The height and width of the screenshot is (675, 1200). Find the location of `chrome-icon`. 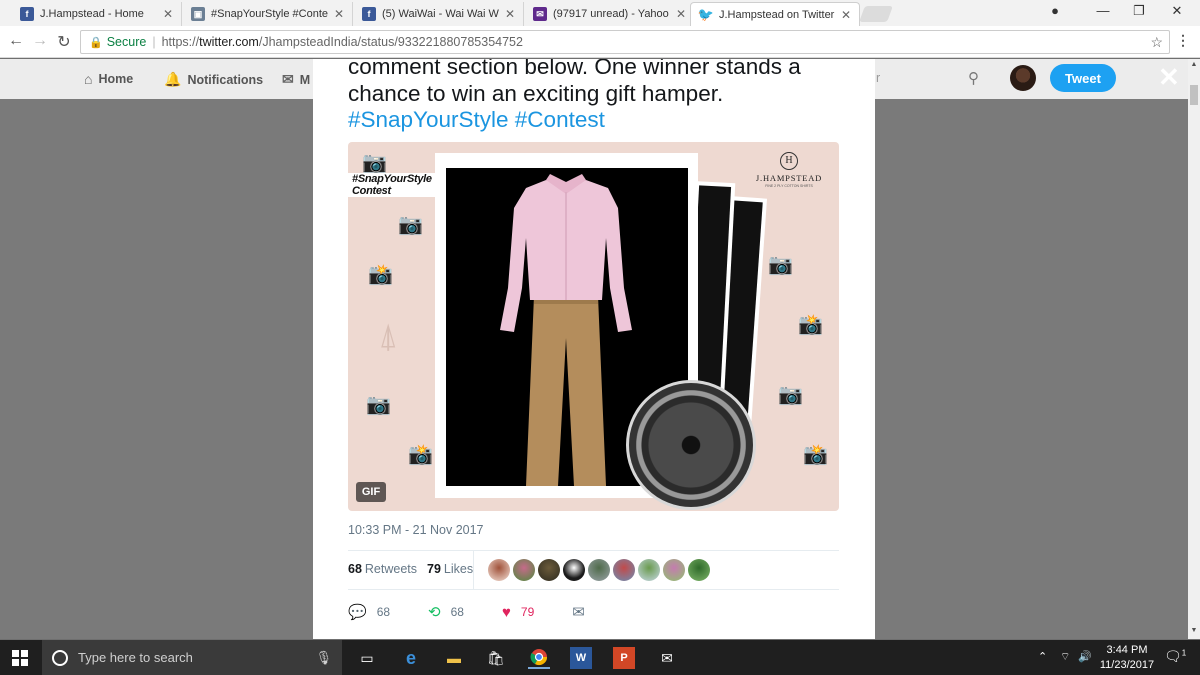

chrome-icon is located at coordinates (539, 658).